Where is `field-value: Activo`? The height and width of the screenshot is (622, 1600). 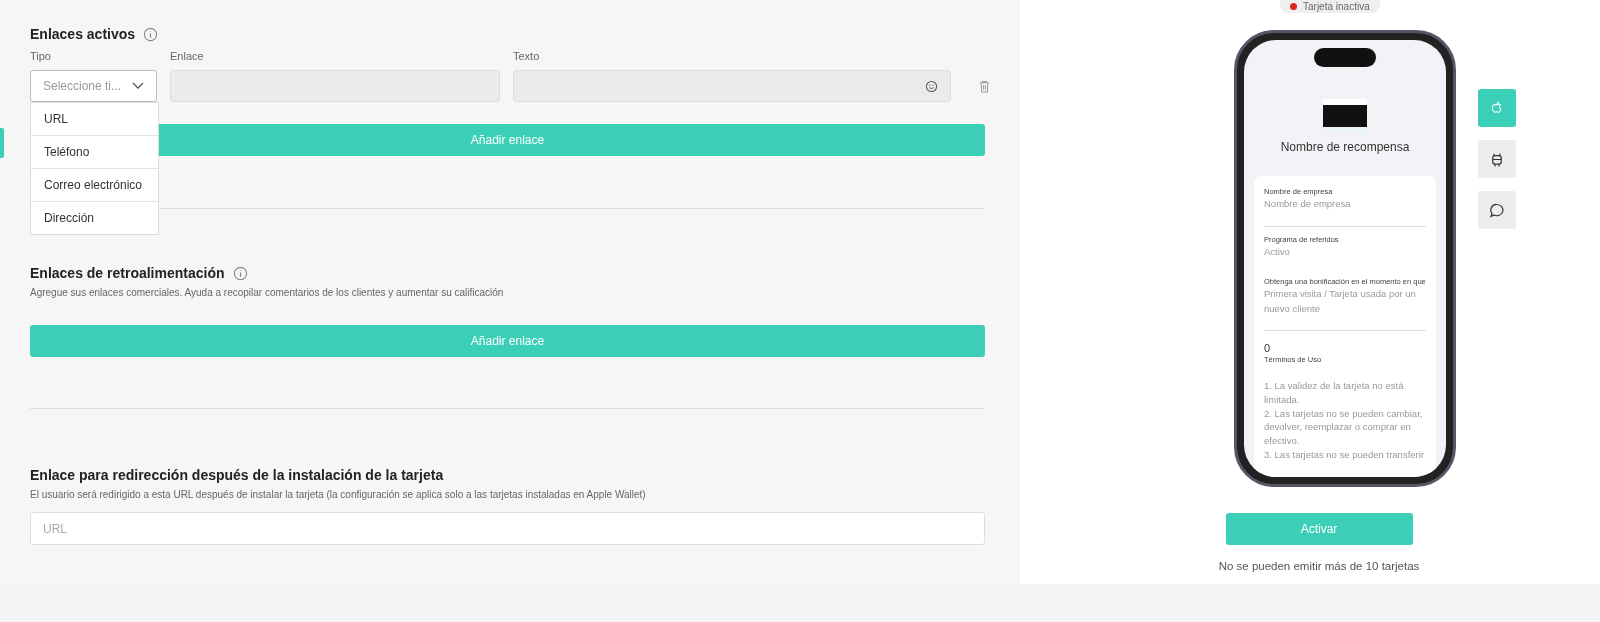
field-value: Activo is located at coordinates (1277, 251).